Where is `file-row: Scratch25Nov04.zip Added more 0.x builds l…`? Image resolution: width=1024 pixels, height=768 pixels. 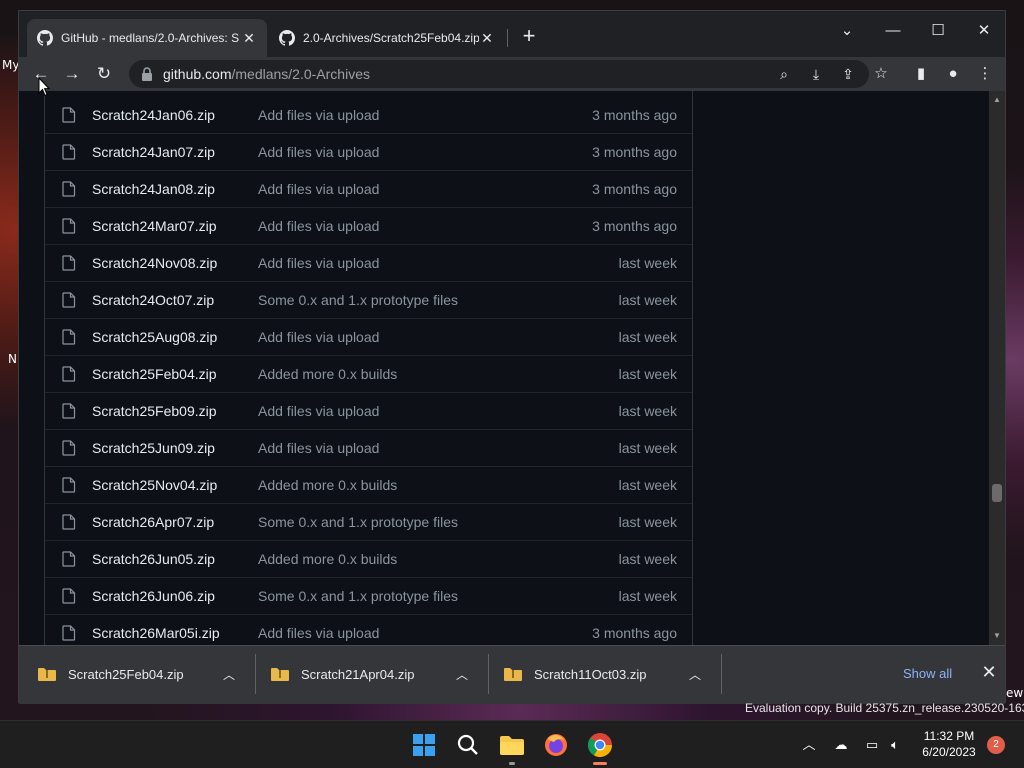
file-row: Scratch25Nov04.zip Added more 0.x builds l… is located at coordinates (368, 484).